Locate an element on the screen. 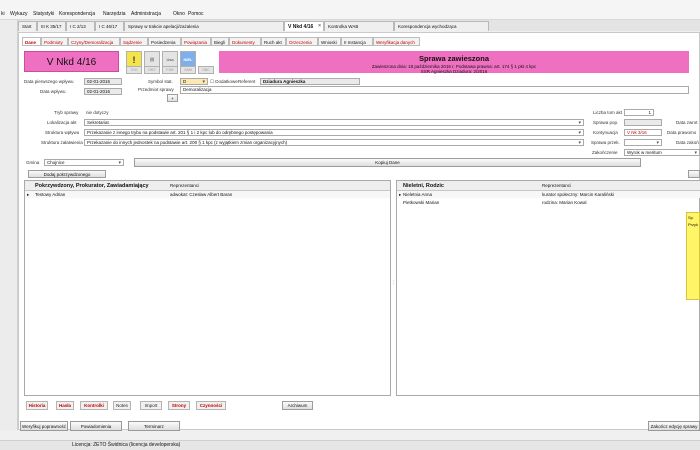 The height and width of the screenshot is (450, 700). subtab-sadzenie: Sądzenie is located at coordinates (134, 41).